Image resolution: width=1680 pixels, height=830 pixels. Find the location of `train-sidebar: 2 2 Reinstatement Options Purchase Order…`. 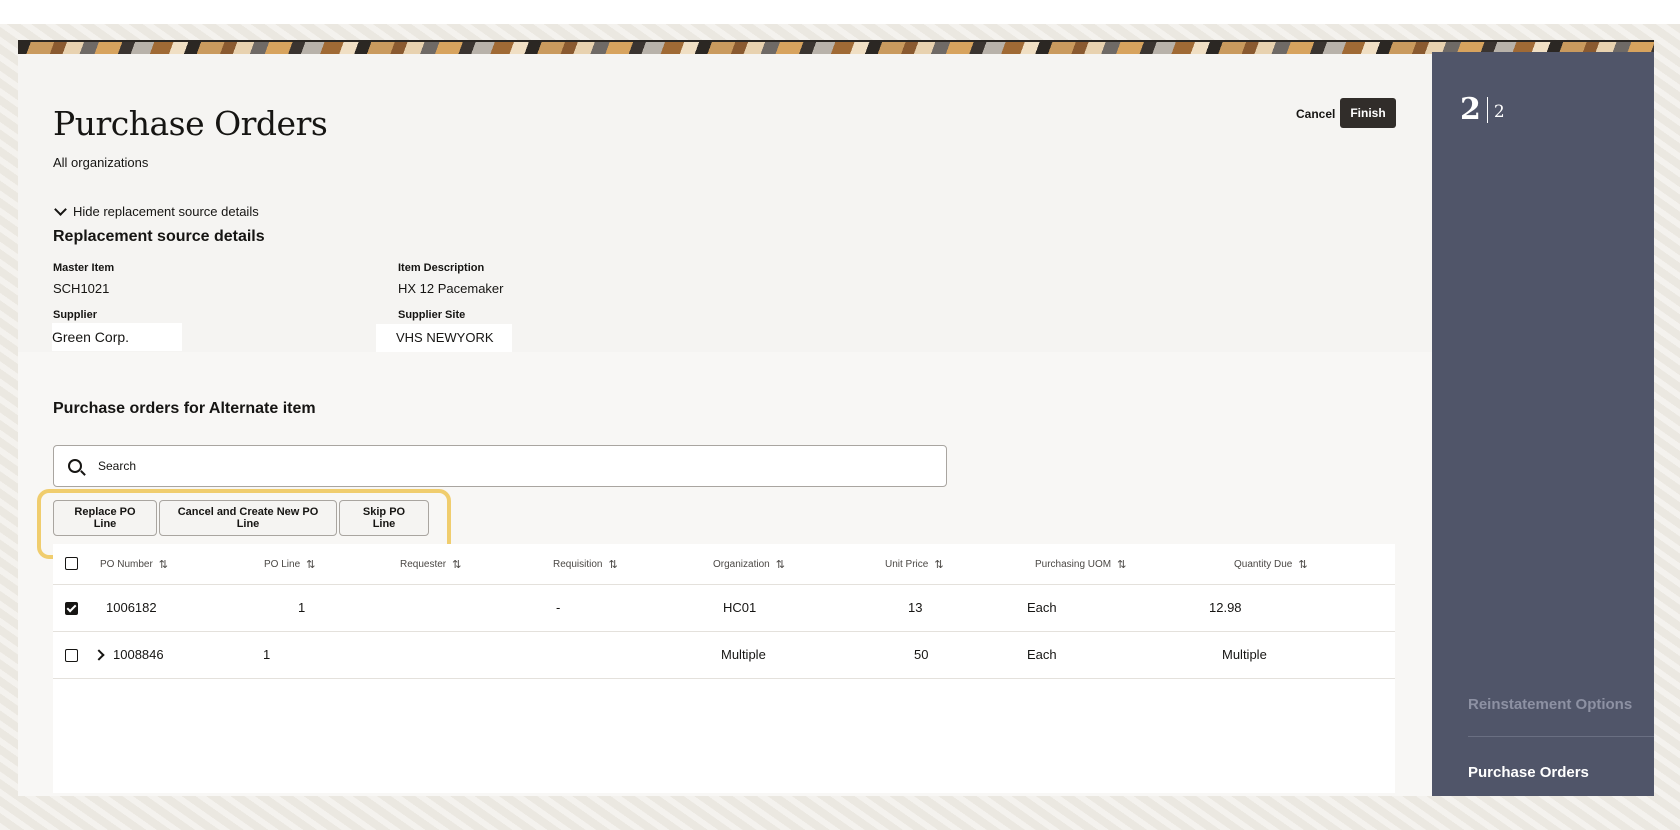

train-sidebar: 2 2 Reinstatement Options Purchase Order… is located at coordinates (1543, 424).